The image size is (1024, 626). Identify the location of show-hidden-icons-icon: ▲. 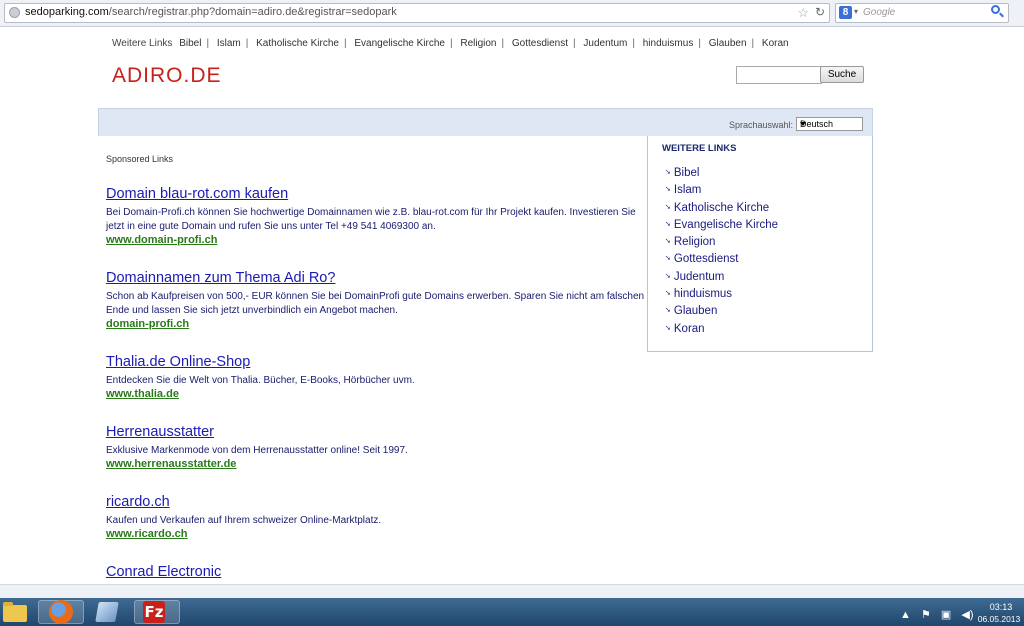
(905, 615).